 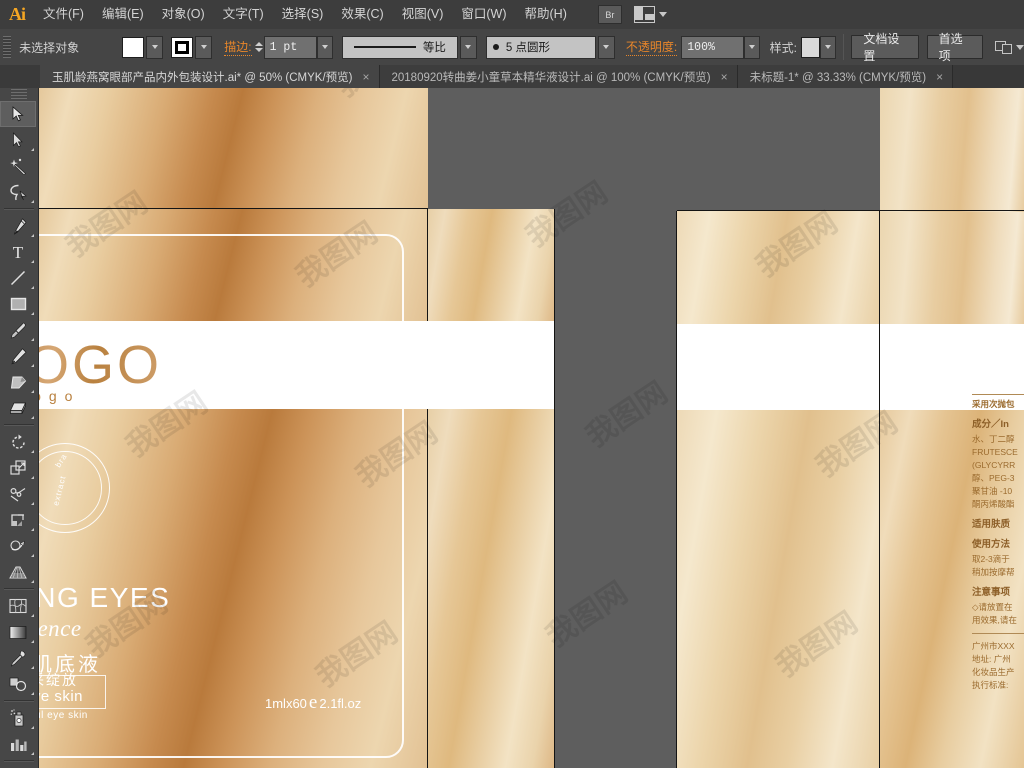 What do you see at coordinates (18, 718) in the screenshot?
I see `symbol-sprayer-tool` at bounding box center [18, 718].